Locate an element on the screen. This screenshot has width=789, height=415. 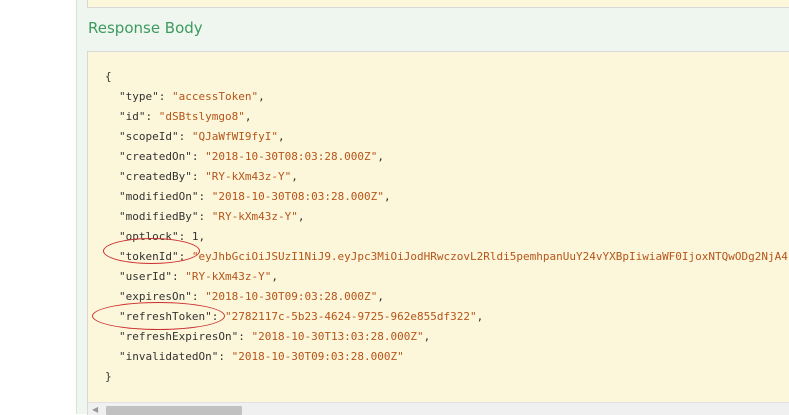
section-title: Response Body is located at coordinates (145, 28).